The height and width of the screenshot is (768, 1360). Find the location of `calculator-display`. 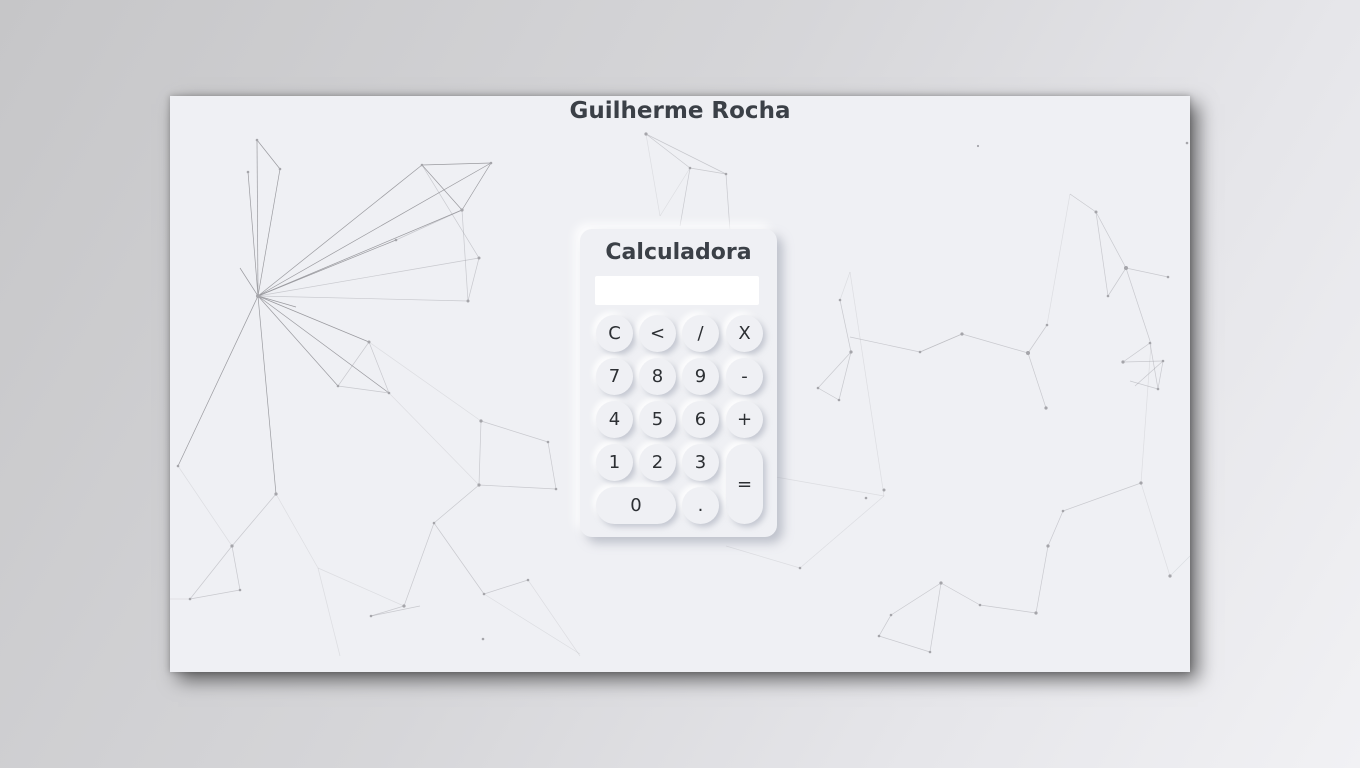

calculator-display is located at coordinates (677, 290).